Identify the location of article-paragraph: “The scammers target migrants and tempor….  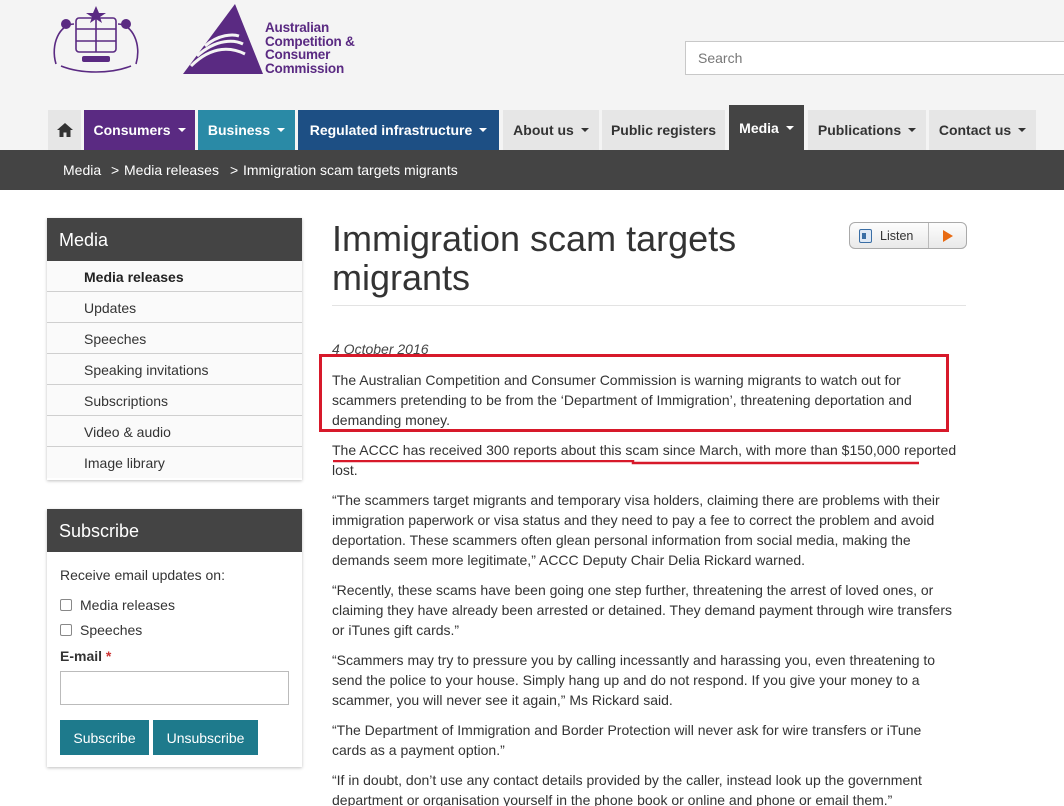
(636, 530).